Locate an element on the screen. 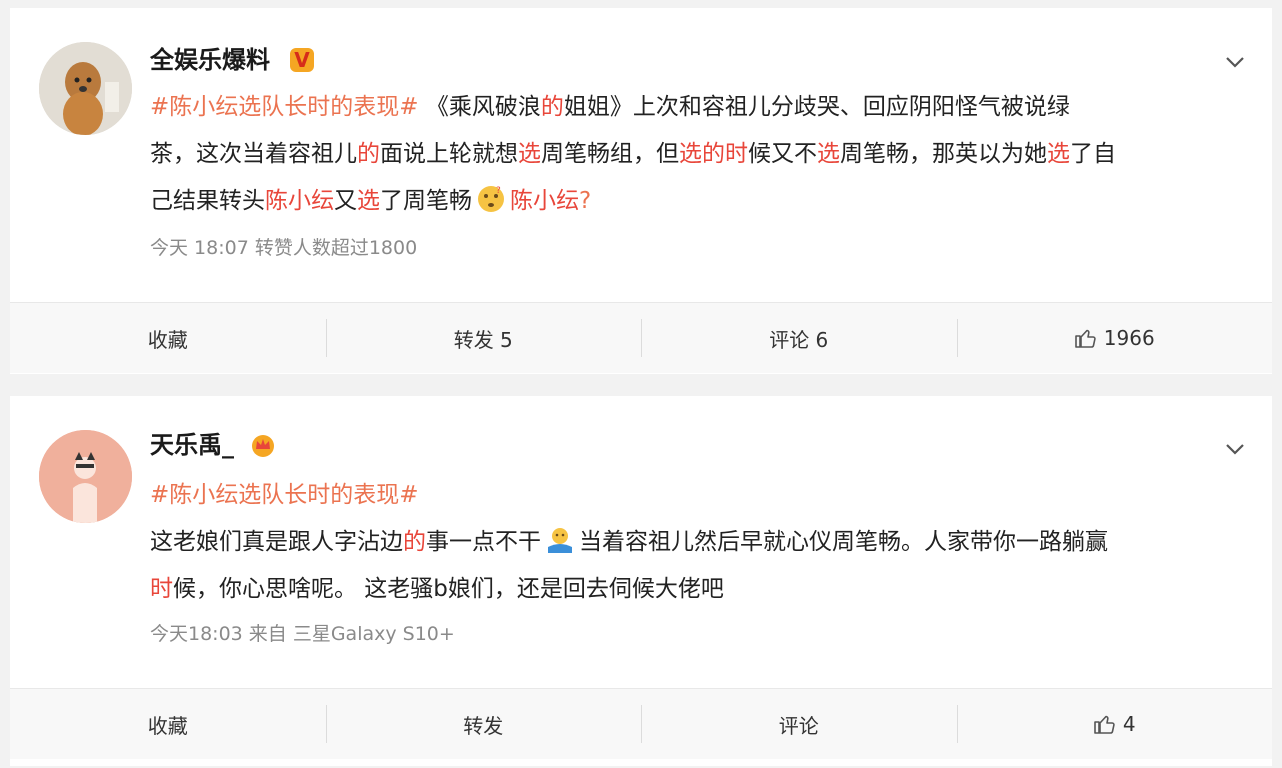 The height and width of the screenshot is (768, 1282). text: 了自 is located at coordinates (1093, 154).